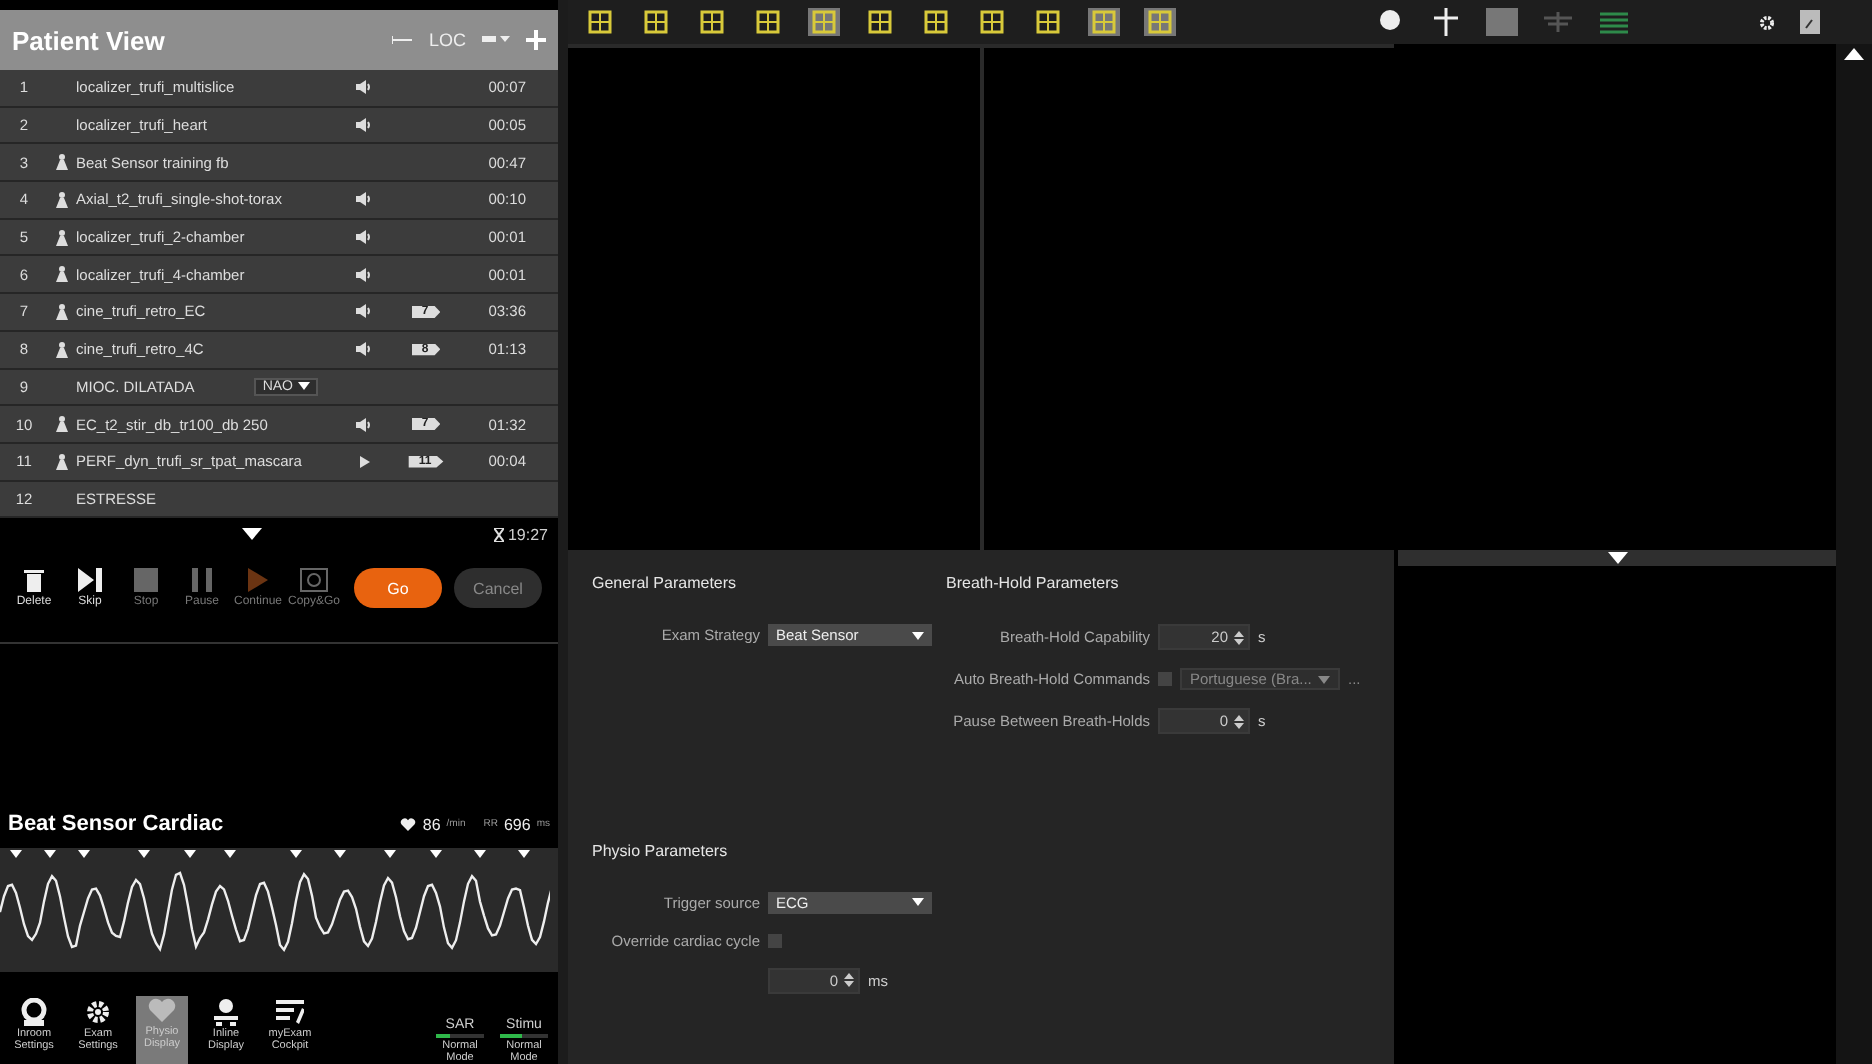 This screenshot has height=1064, width=1872. I want to click on skip-icon, so click(90, 580).